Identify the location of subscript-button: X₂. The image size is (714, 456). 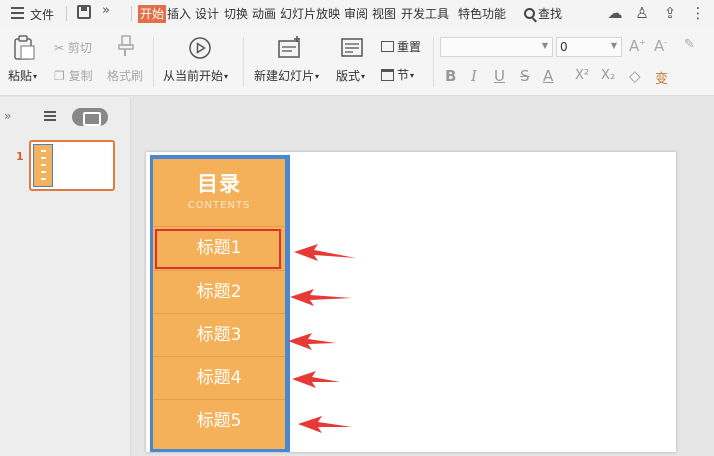
(608, 75).